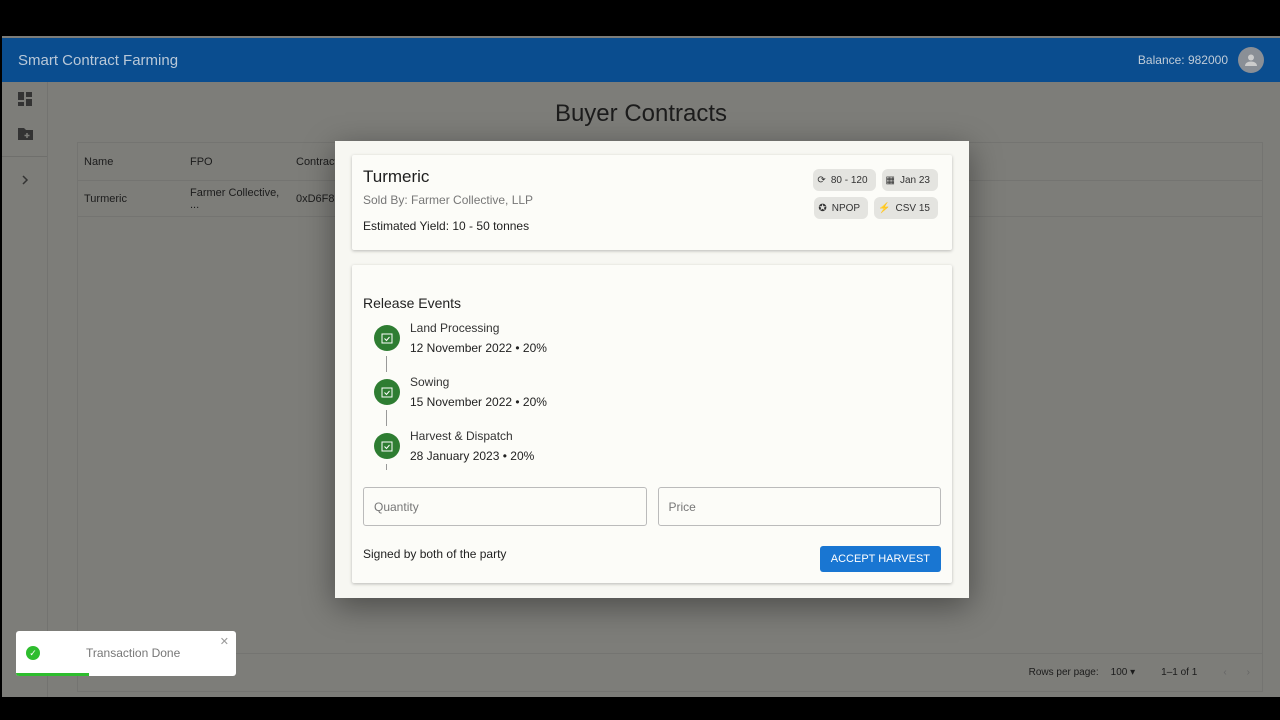 The height and width of the screenshot is (720, 1280). I want to click on event-name: Harvest & Dispatch, so click(461, 436).